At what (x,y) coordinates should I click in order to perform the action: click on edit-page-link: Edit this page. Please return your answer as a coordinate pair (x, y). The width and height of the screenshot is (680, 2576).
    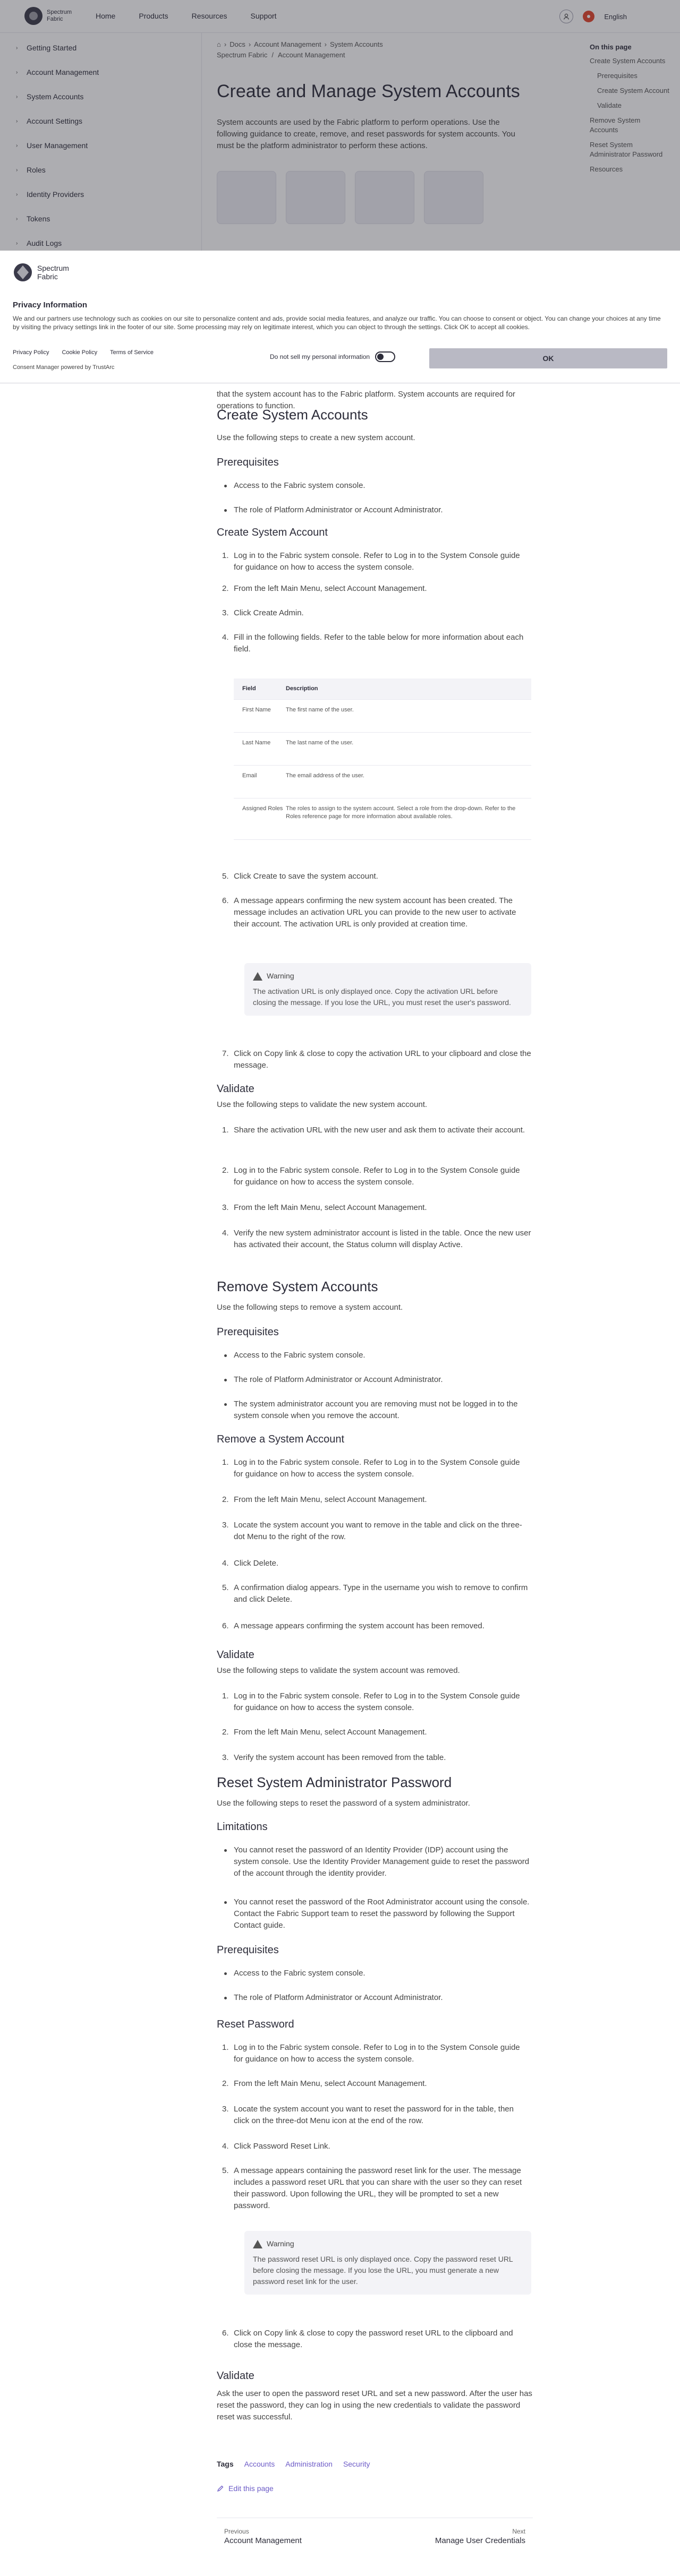
    Looking at the image, I should click on (245, 2489).